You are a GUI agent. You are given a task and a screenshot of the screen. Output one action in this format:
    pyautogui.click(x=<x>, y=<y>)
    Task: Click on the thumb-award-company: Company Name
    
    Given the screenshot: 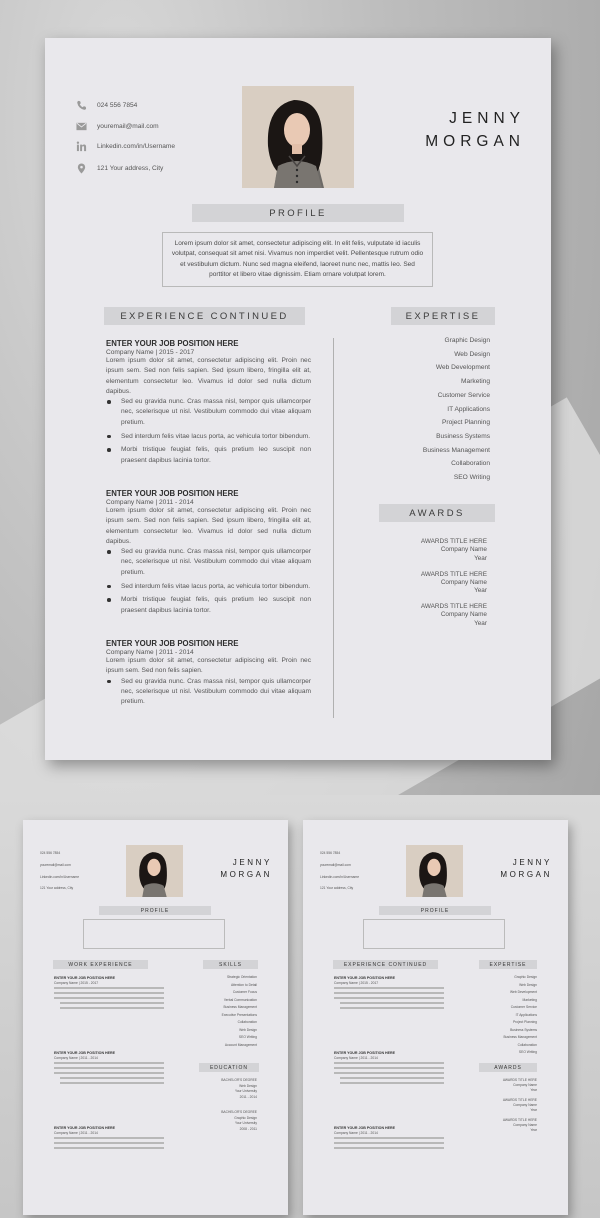 What is the action you would take?
    pyautogui.click(x=525, y=1125)
    